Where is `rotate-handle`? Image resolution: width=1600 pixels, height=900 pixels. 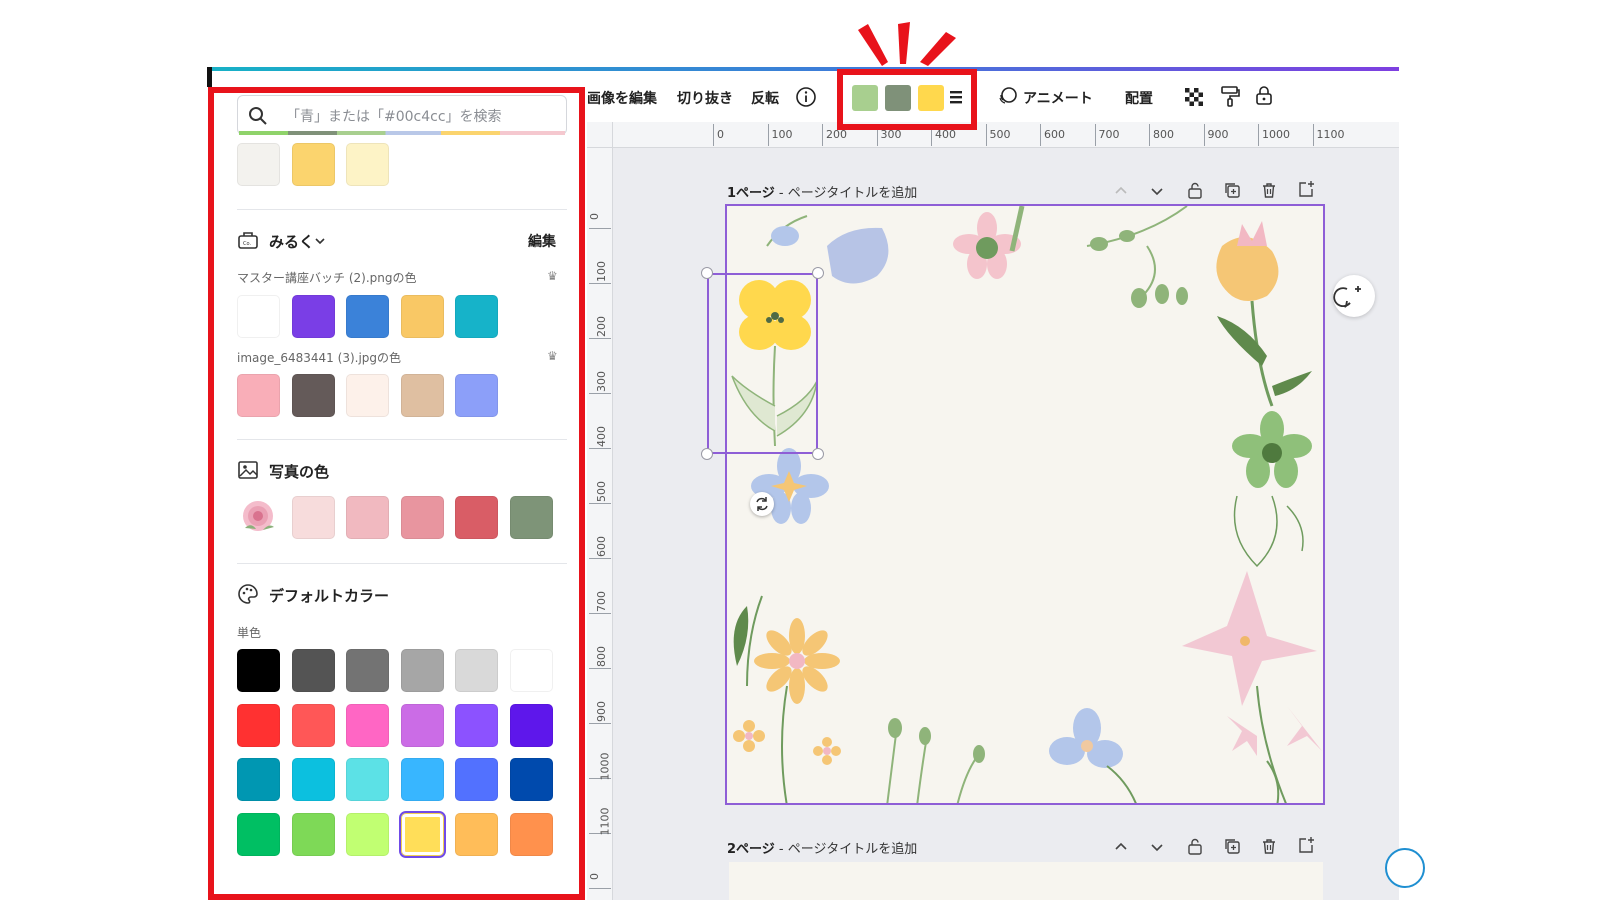 rotate-handle is located at coordinates (762, 504).